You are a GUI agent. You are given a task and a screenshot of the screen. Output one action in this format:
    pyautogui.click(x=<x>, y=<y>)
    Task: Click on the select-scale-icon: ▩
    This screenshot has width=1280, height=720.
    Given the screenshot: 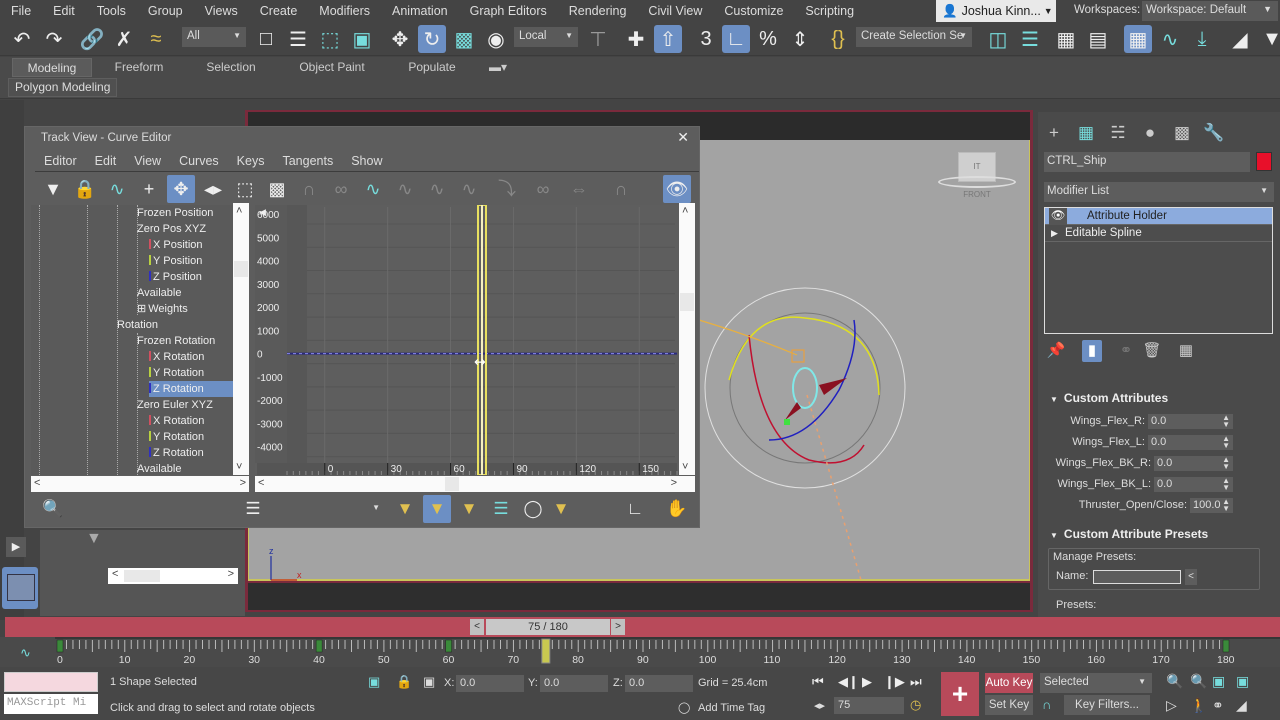 What is the action you would take?
    pyautogui.click(x=464, y=39)
    